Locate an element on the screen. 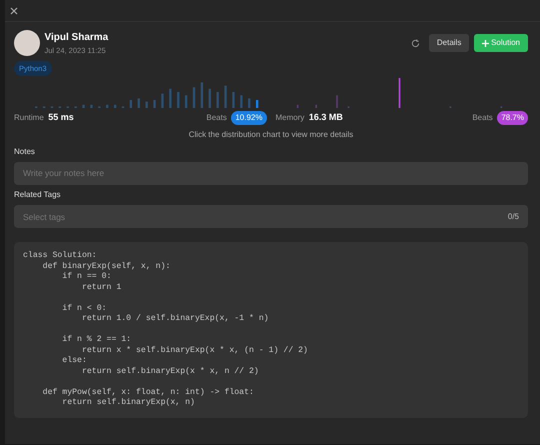 This screenshot has height=445, width=540. chart-hint: Click the distribution chart to view more details is located at coordinates (271, 135).